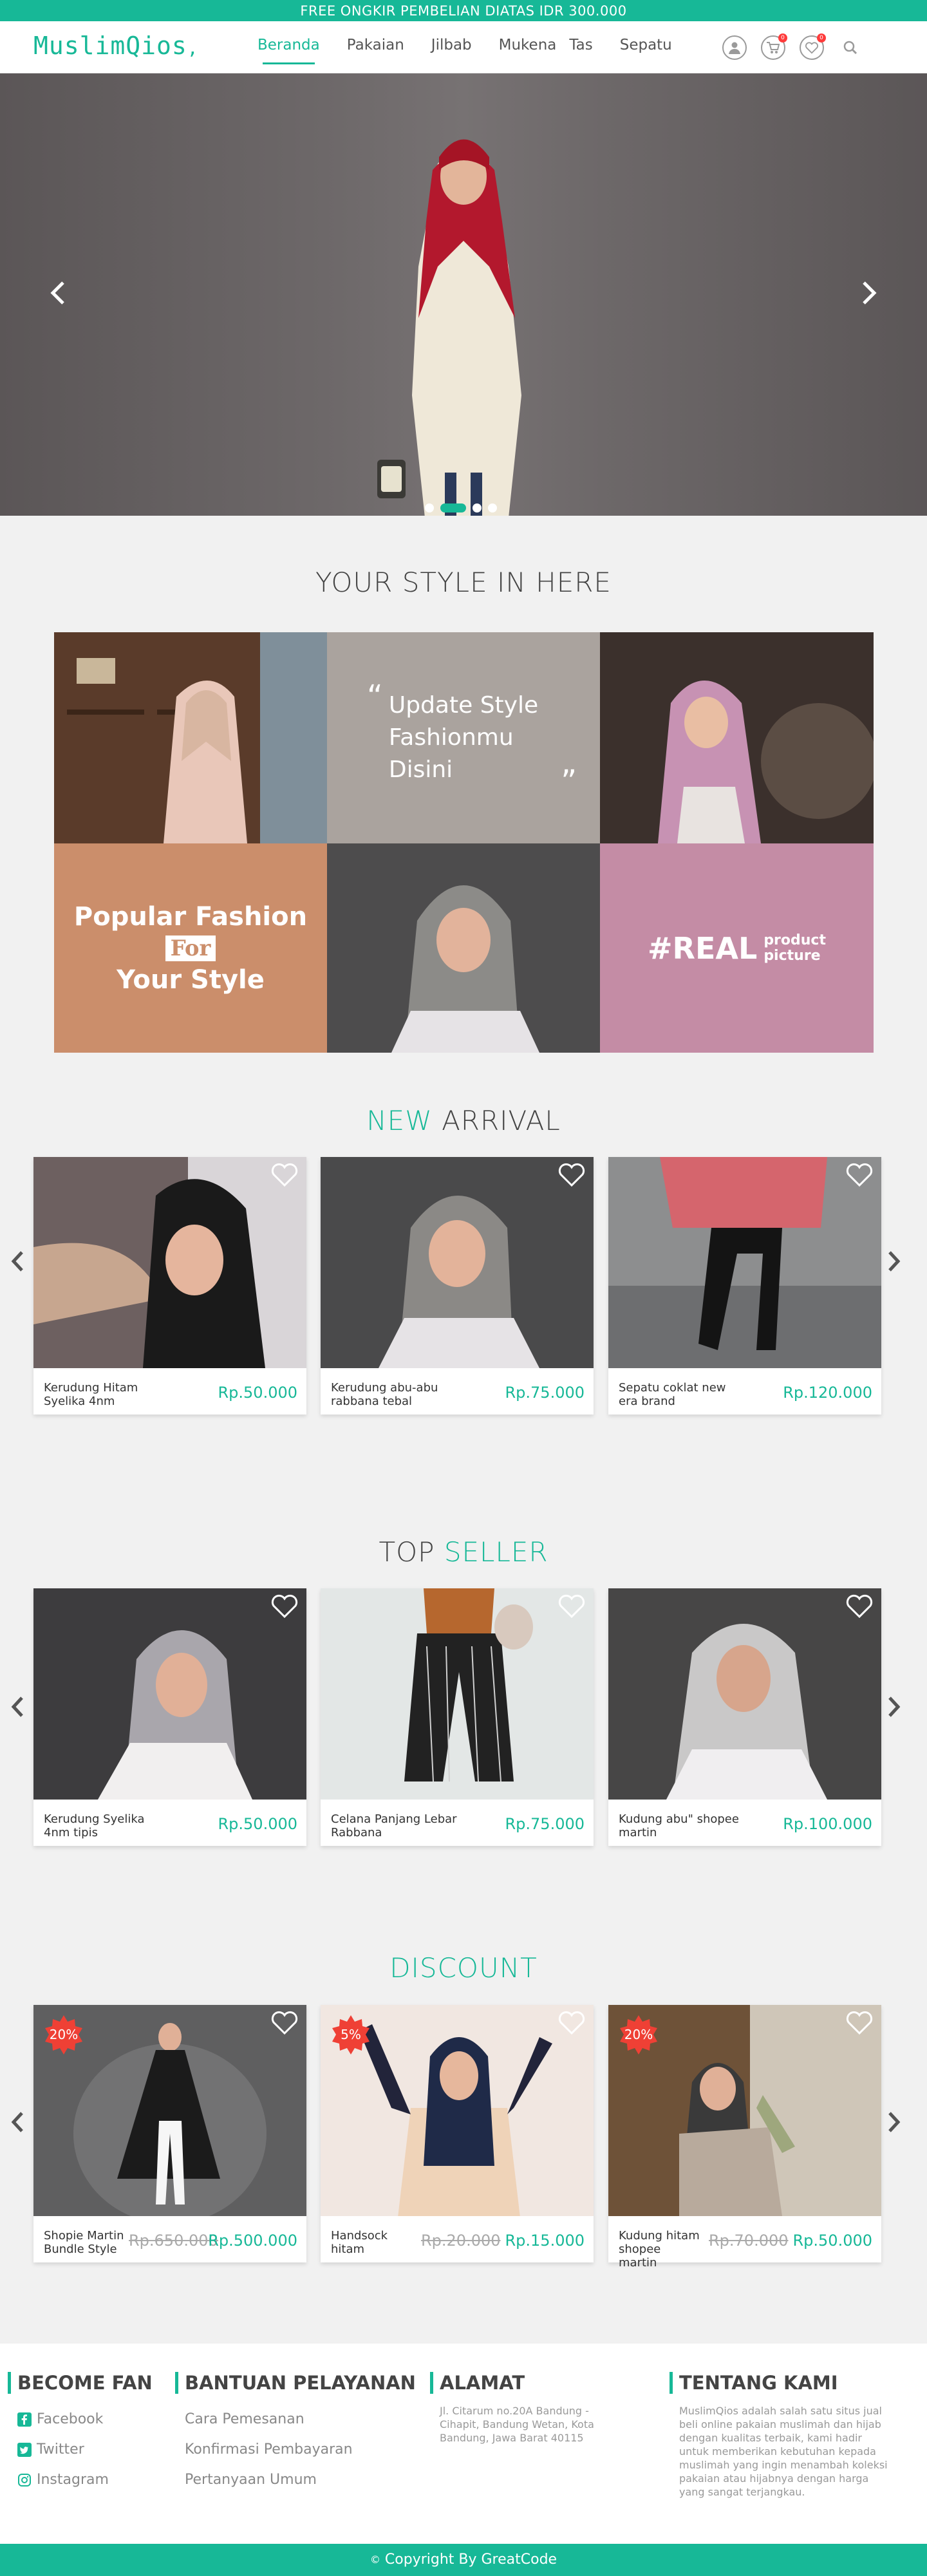 The height and width of the screenshot is (2576, 927). What do you see at coordinates (17, 1707) in the screenshot?
I see `top-seller-prev-arrow` at bounding box center [17, 1707].